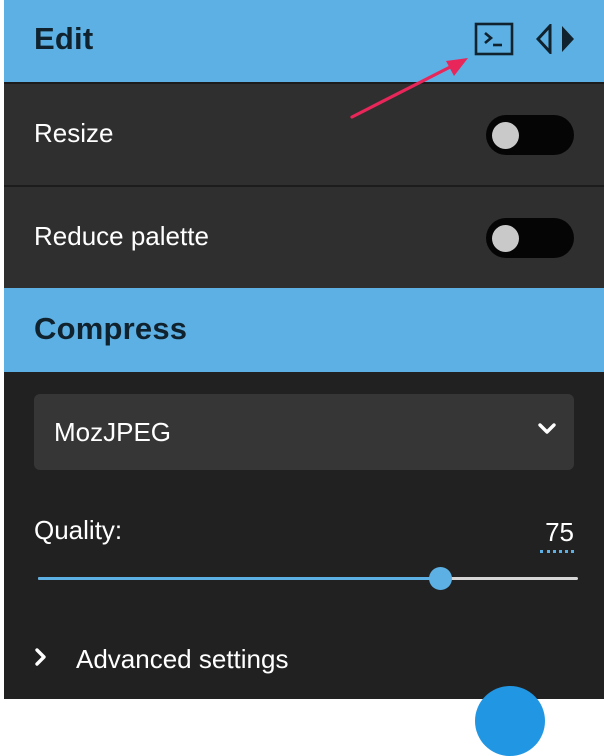  What do you see at coordinates (74, 133) in the screenshot?
I see `resize-label: Resize` at bounding box center [74, 133].